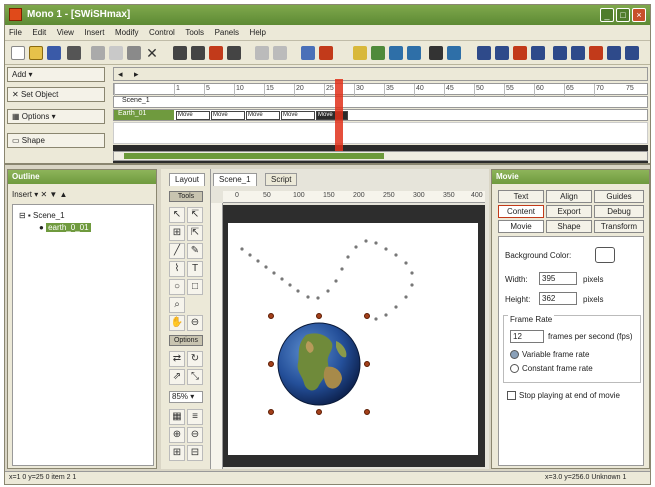  Describe the element at coordinates (235, 179) in the screenshot. I see `tab-scene: Scene_1` at that location.